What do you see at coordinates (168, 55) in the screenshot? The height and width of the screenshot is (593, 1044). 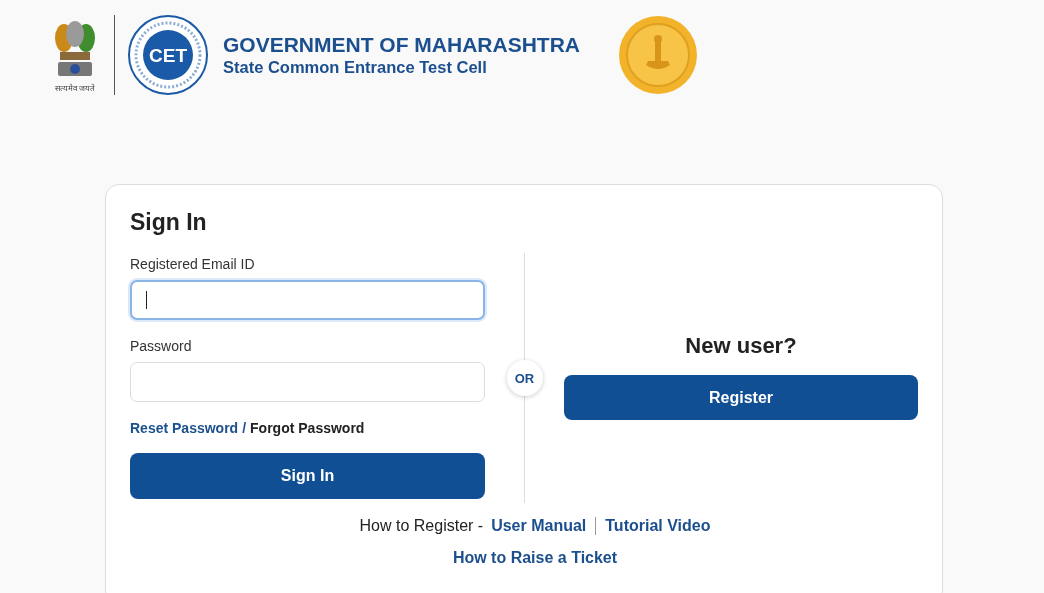 I see `cet-logo: CET` at bounding box center [168, 55].